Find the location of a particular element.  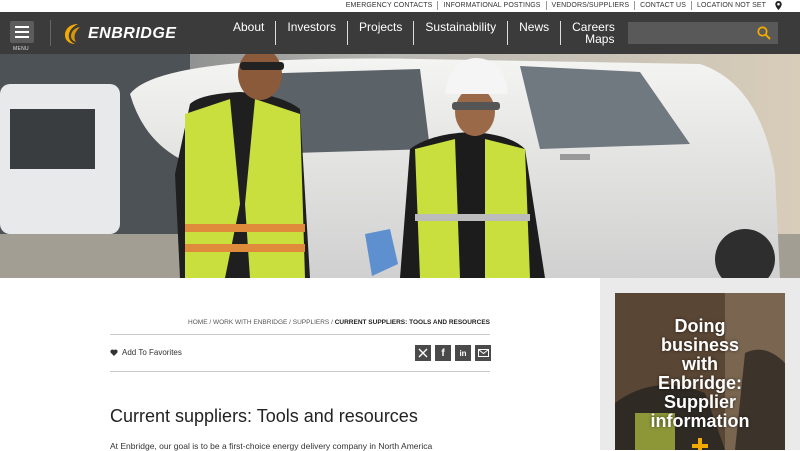

nav-projects: Projects is located at coordinates (380, 33).